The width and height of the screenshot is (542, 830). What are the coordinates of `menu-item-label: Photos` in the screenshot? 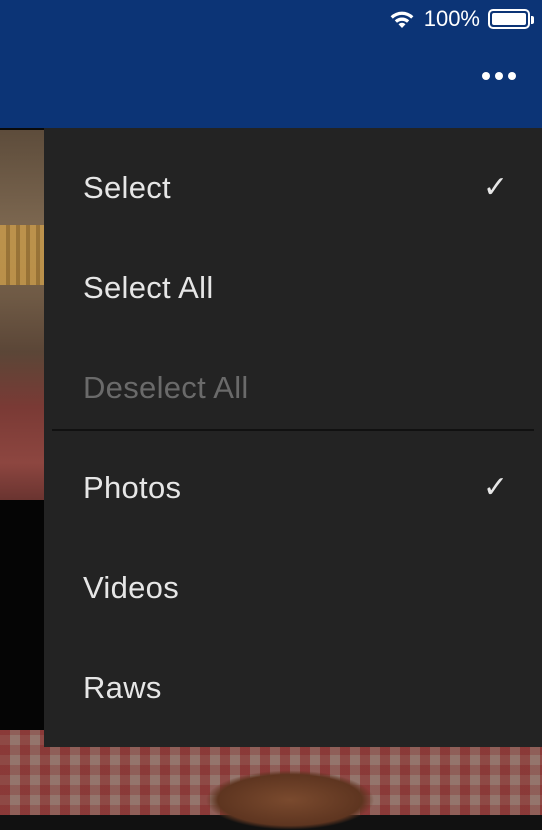 It's located at (132, 487).